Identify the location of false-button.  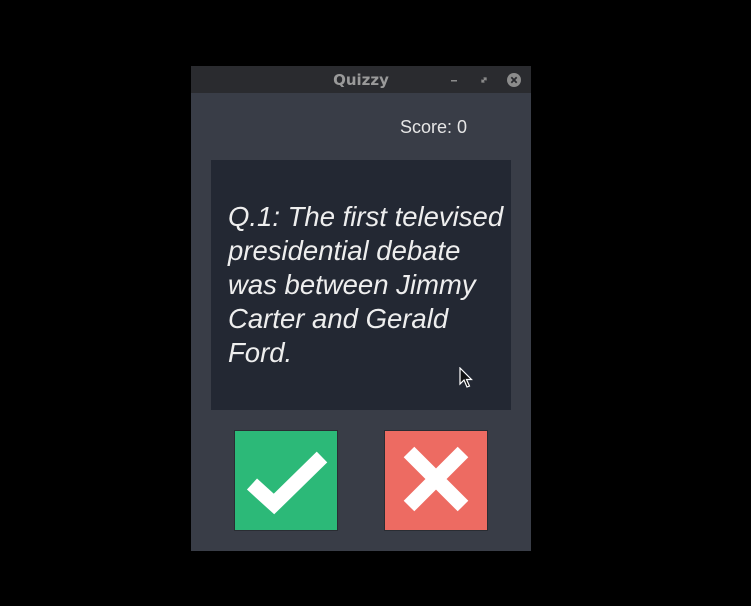
(436, 480).